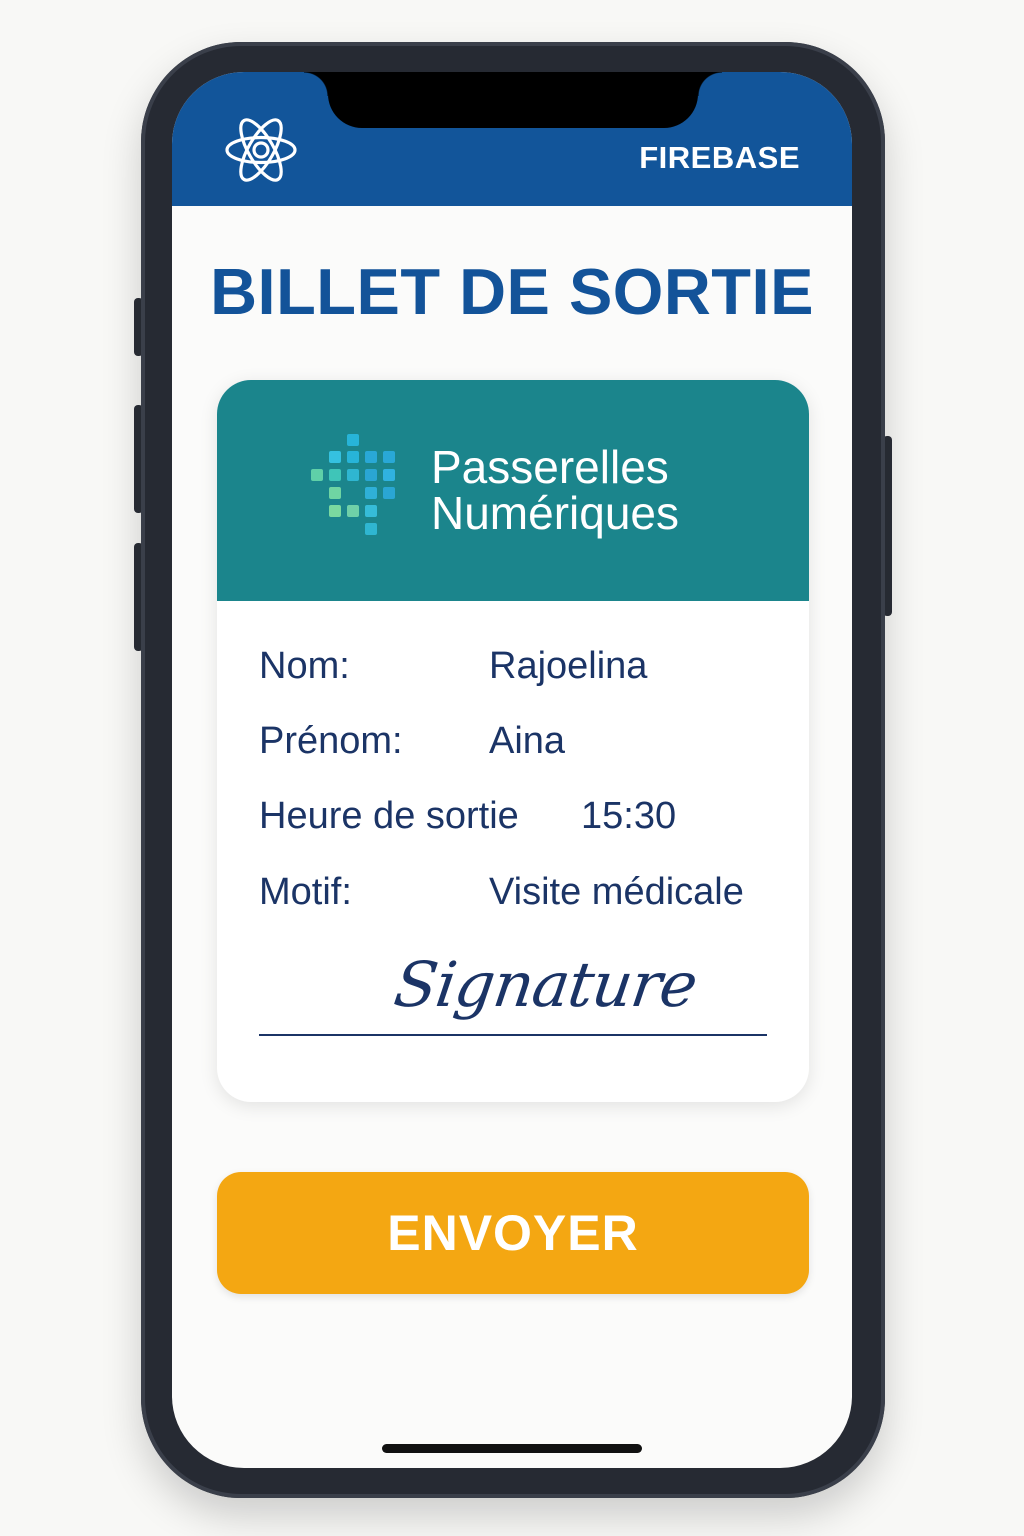  What do you see at coordinates (513, 1035) in the screenshot?
I see `signature-line` at bounding box center [513, 1035].